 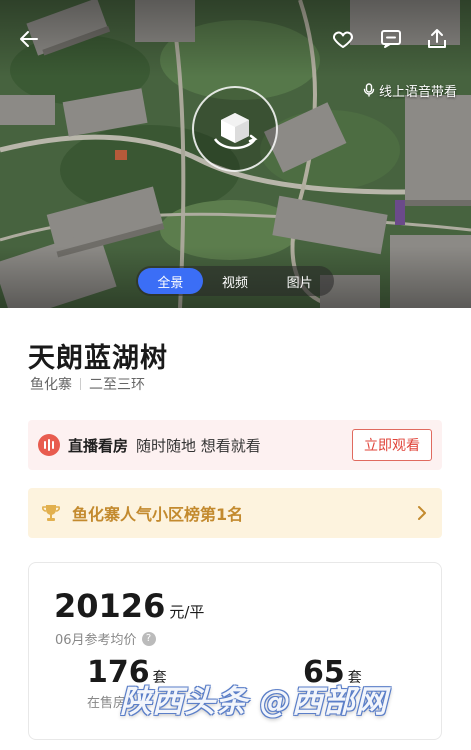 I want to click on chat-icon, so click(x=391, y=39).